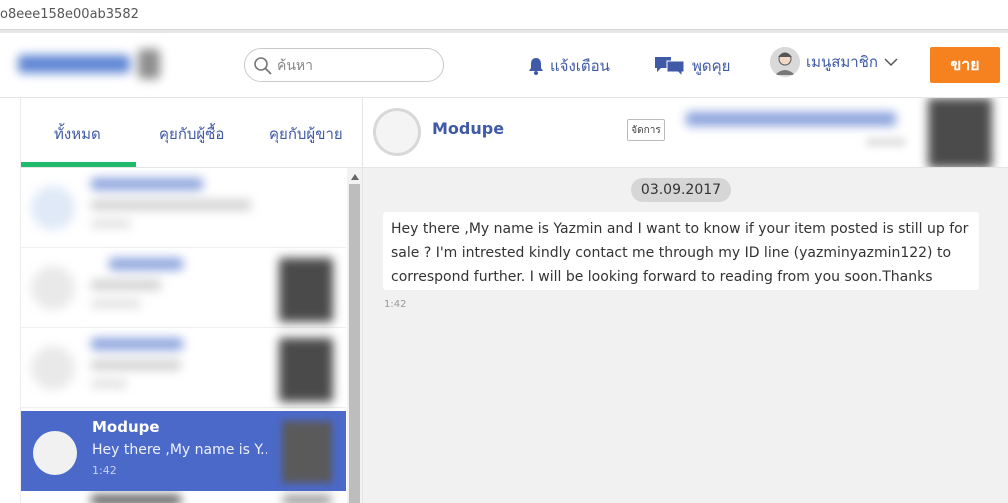 The image size is (1008, 503). I want to click on conversation-tabs: ทั้งหมด คุยกับผู้ซื้อ คุยกับผู้ขาย, so click(192, 133).